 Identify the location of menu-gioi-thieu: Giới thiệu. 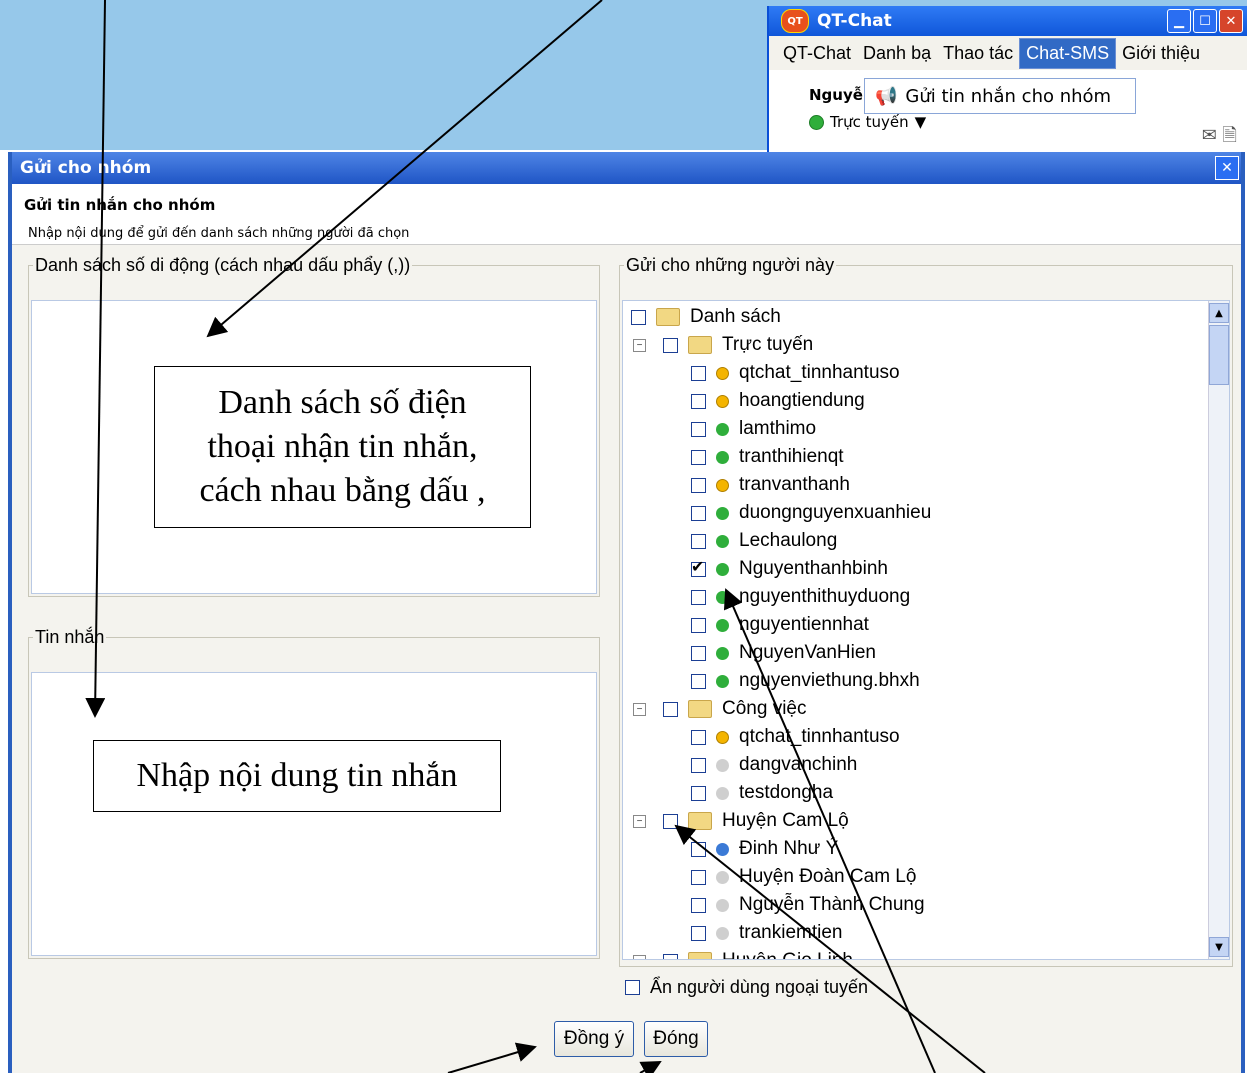
(1161, 53).